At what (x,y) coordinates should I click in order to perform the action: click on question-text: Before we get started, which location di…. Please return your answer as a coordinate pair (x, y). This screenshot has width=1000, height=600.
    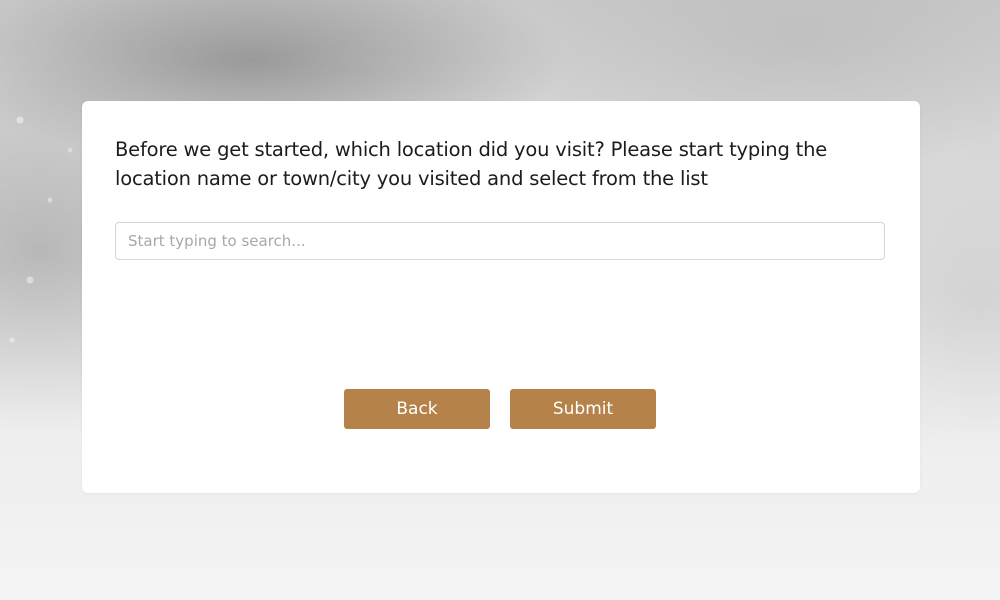
    Looking at the image, I should click on (471, 164).